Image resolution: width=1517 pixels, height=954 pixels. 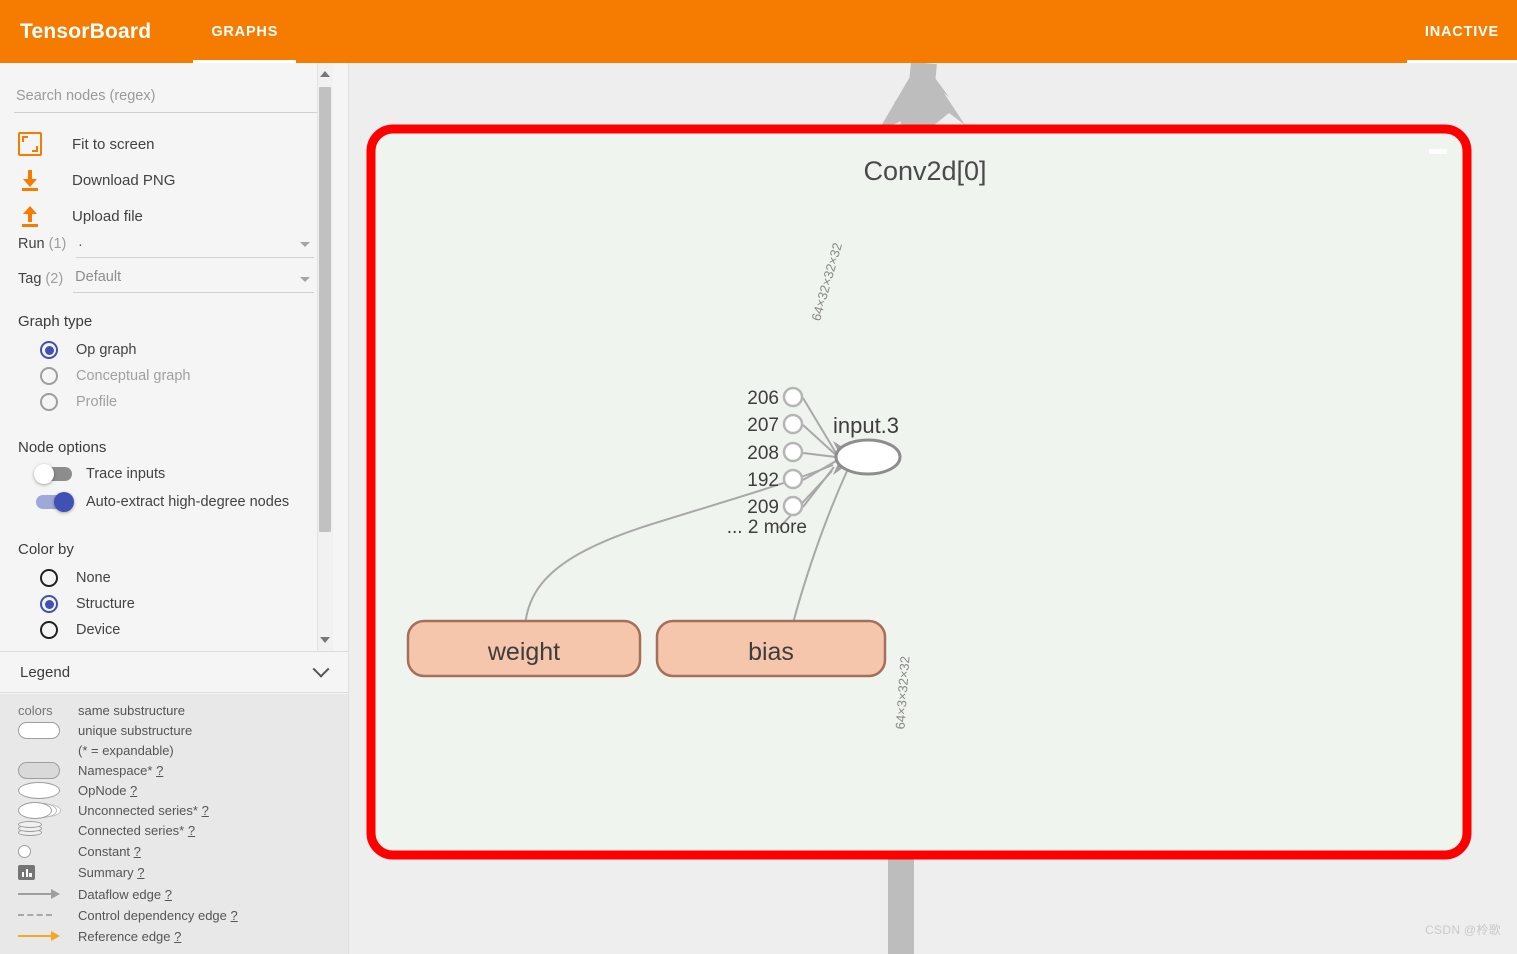 What do you see at coordinates (763, 453) in the screenshot?
I see `constant-label-208: 208` at bounding box center [763, 453].